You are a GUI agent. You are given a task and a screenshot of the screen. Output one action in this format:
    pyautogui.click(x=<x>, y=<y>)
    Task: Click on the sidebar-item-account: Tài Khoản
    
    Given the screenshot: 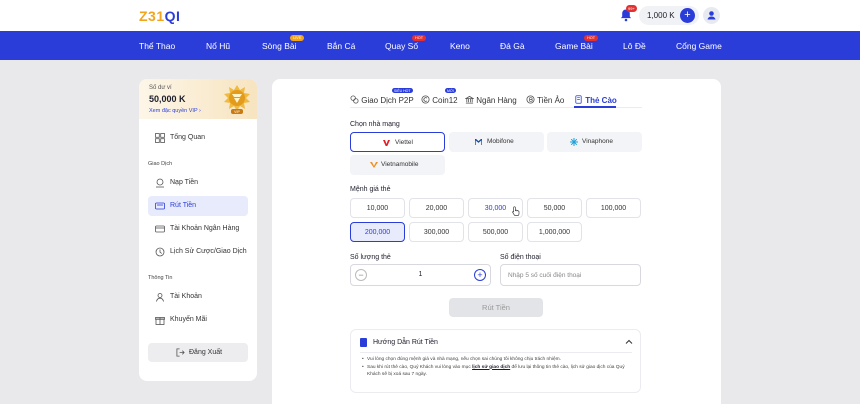 What is the action you would take?
    pyautogui.click(x=198, y=297)
    